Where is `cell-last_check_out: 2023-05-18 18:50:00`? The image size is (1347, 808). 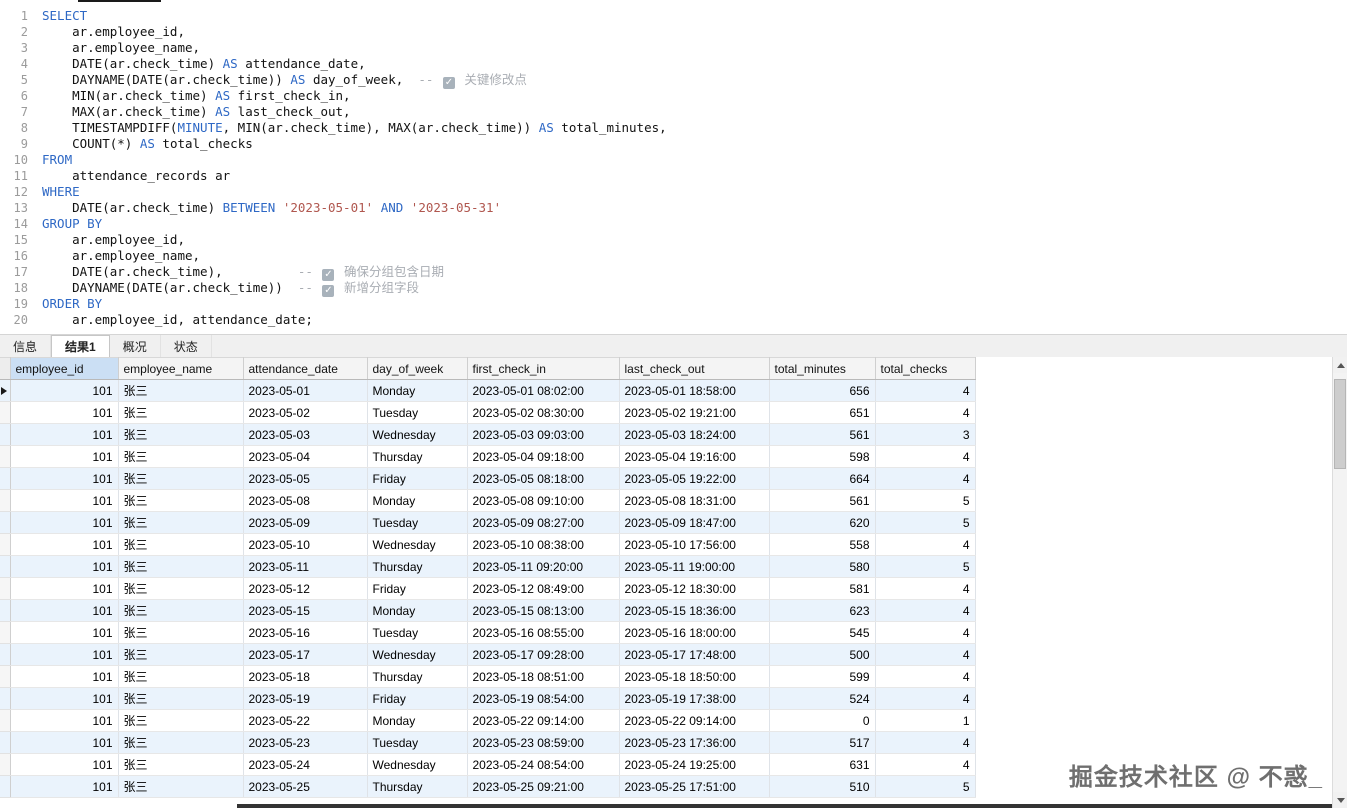
cell-last_check_out: 2023-05-18 18:50:00 is located at coordinates (694, 676).